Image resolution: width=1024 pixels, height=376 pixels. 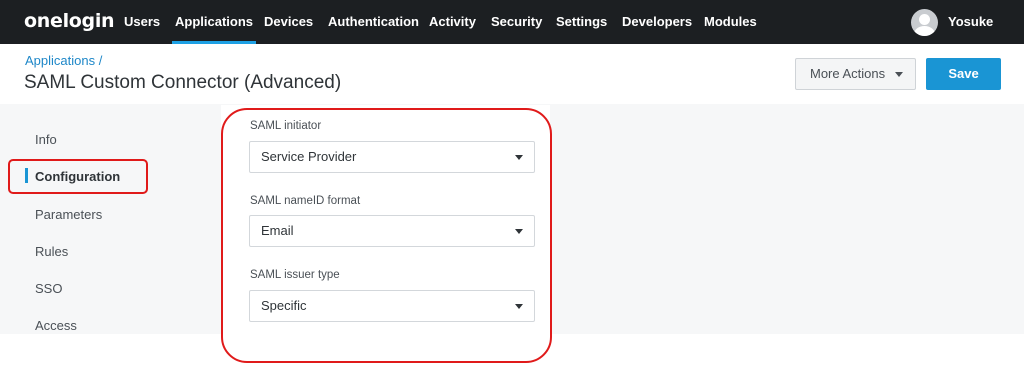 What do you see at coordinates (581, 22) in the screenshot?
I see `nav-item-settings: Settings` at bounding box center [581, 22].